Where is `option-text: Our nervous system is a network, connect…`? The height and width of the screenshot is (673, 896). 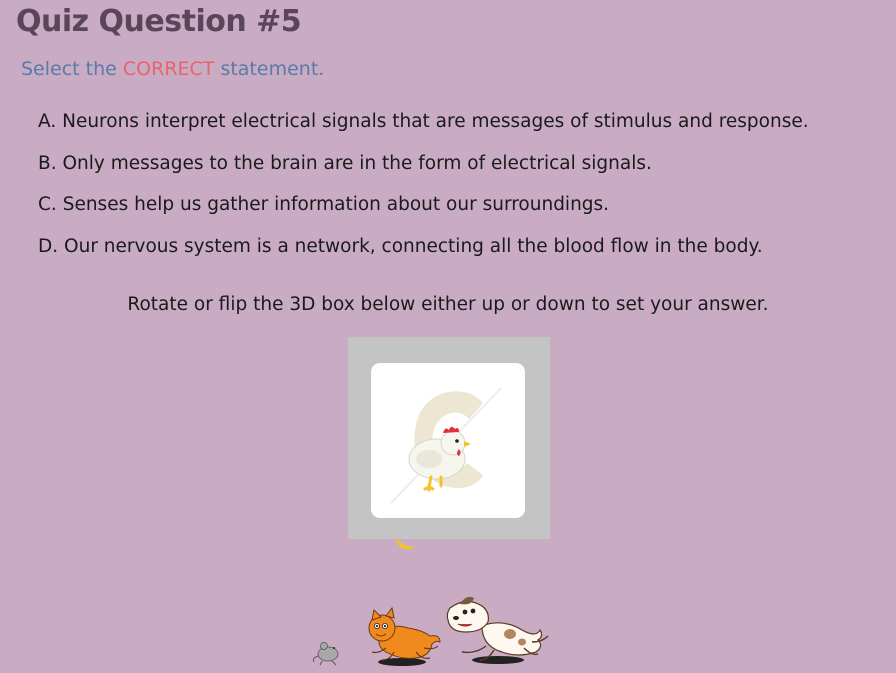 option-text: Our nervous system is a network, connect… is located at coordinates (413, 246).